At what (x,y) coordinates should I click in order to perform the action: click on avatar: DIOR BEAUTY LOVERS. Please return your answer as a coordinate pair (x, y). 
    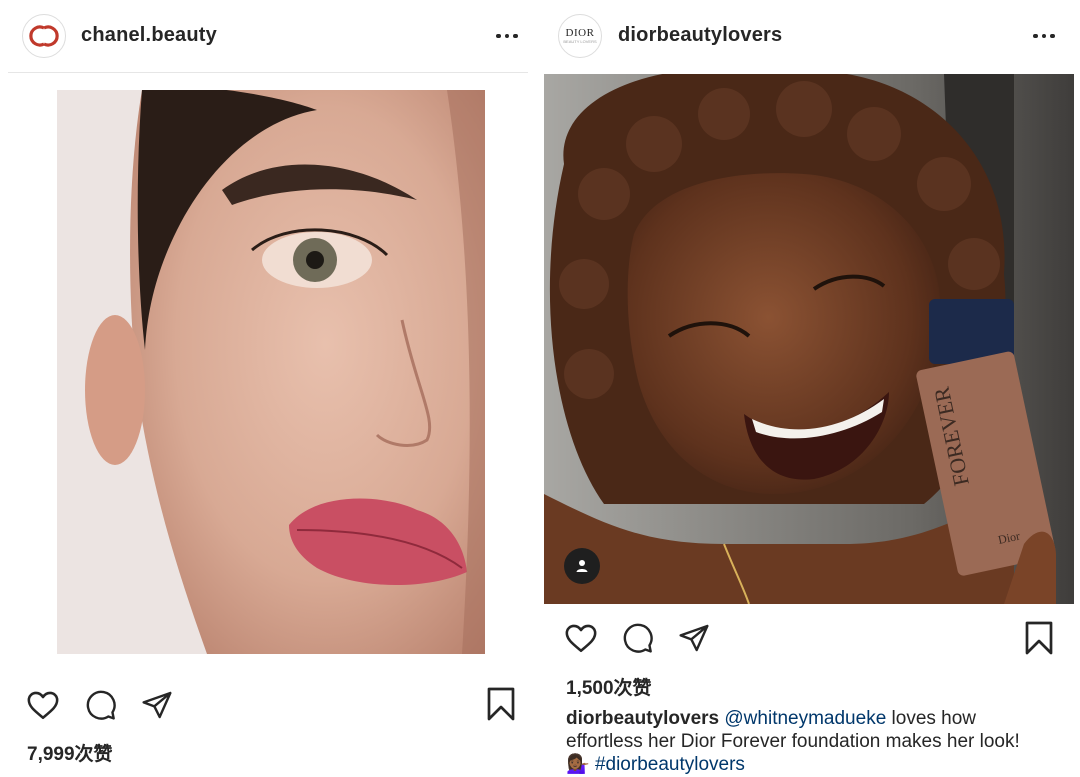
    Looking at the image, I should click on (580, 36).